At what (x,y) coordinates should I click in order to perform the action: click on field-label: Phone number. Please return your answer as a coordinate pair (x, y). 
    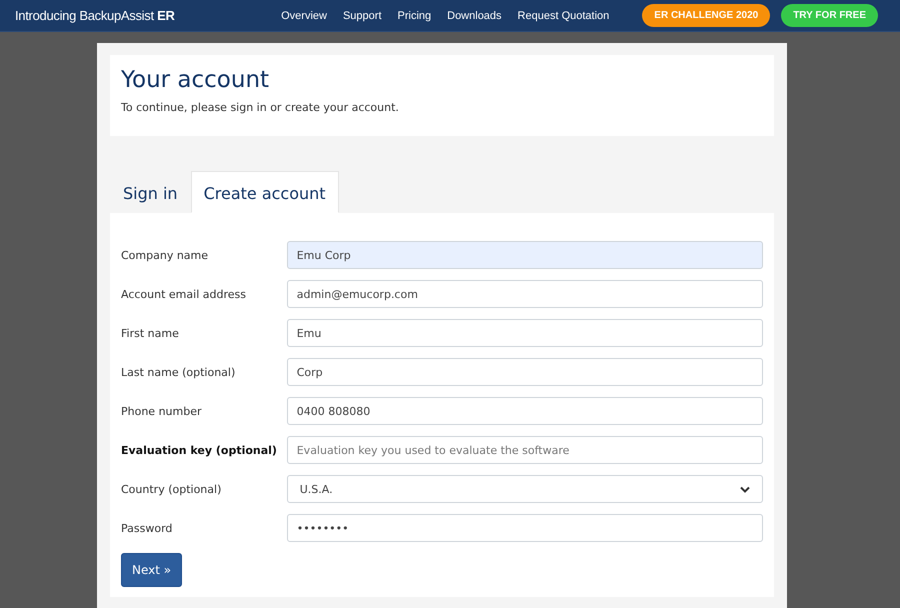
    Looking at the image, I should click on (162, 411).